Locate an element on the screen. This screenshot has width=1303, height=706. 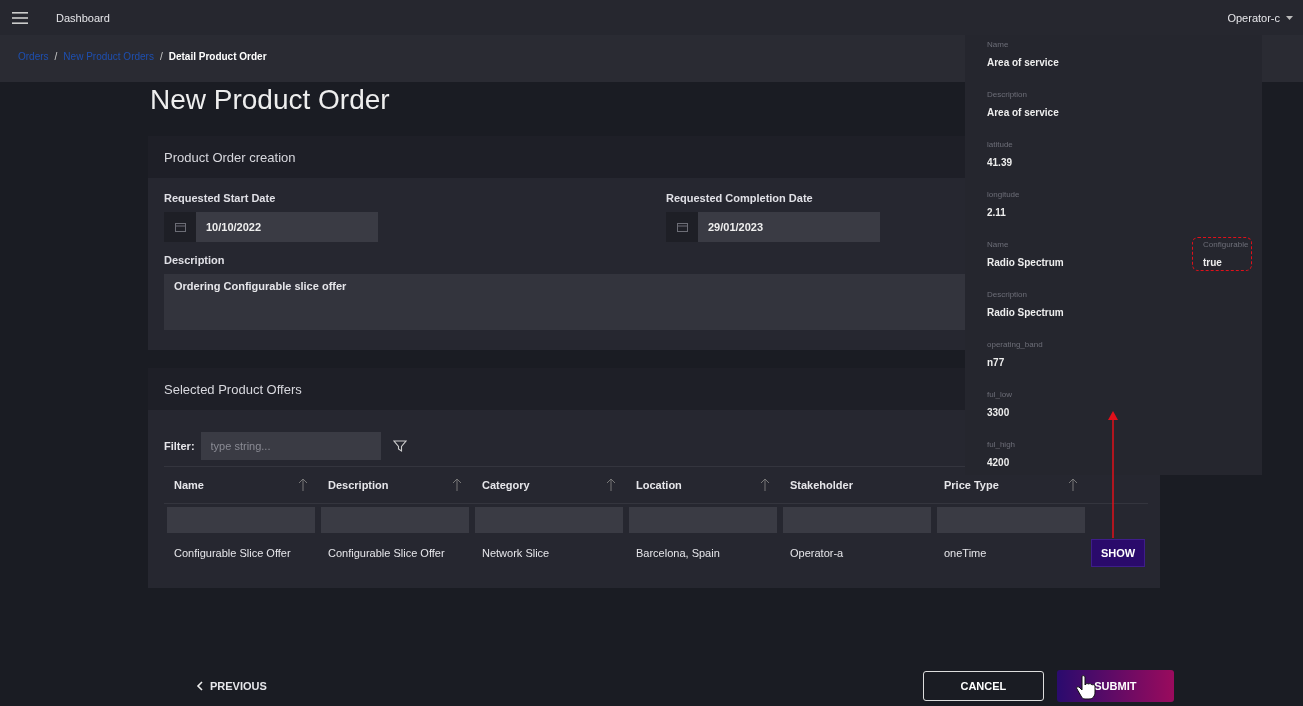
app-title: Dashboard is located at coordinates (83, 17).